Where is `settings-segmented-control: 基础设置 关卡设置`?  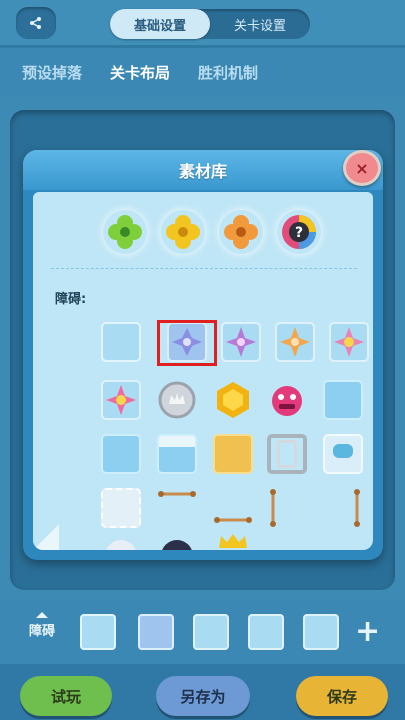
settings-segmented-control: 基础设置 关卡设置 is located at coordinates (210, 24).